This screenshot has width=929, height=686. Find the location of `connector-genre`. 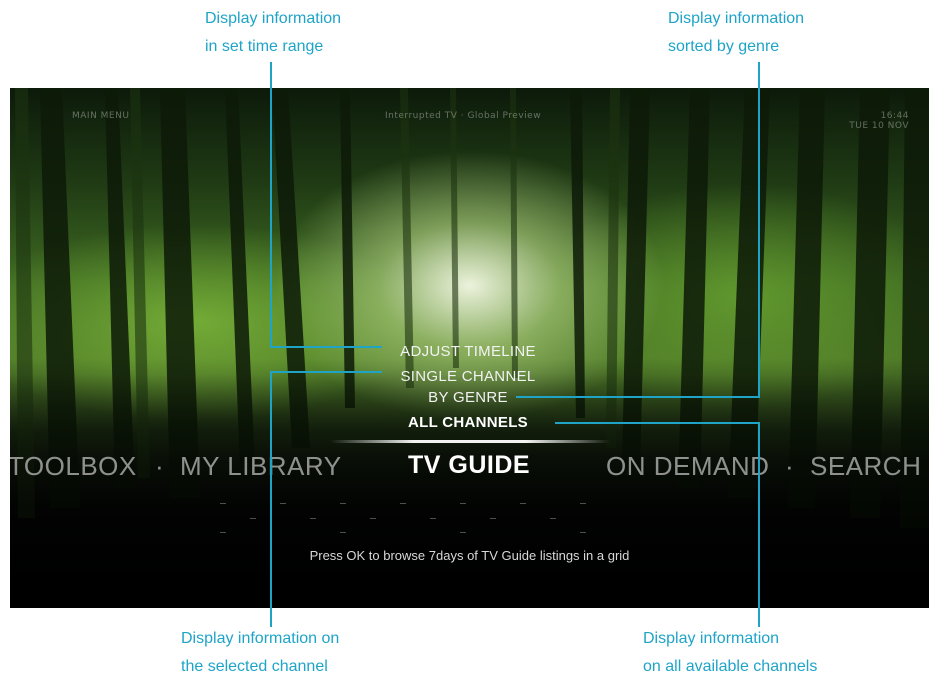

connector-genre is located at coordinates (638, 230).